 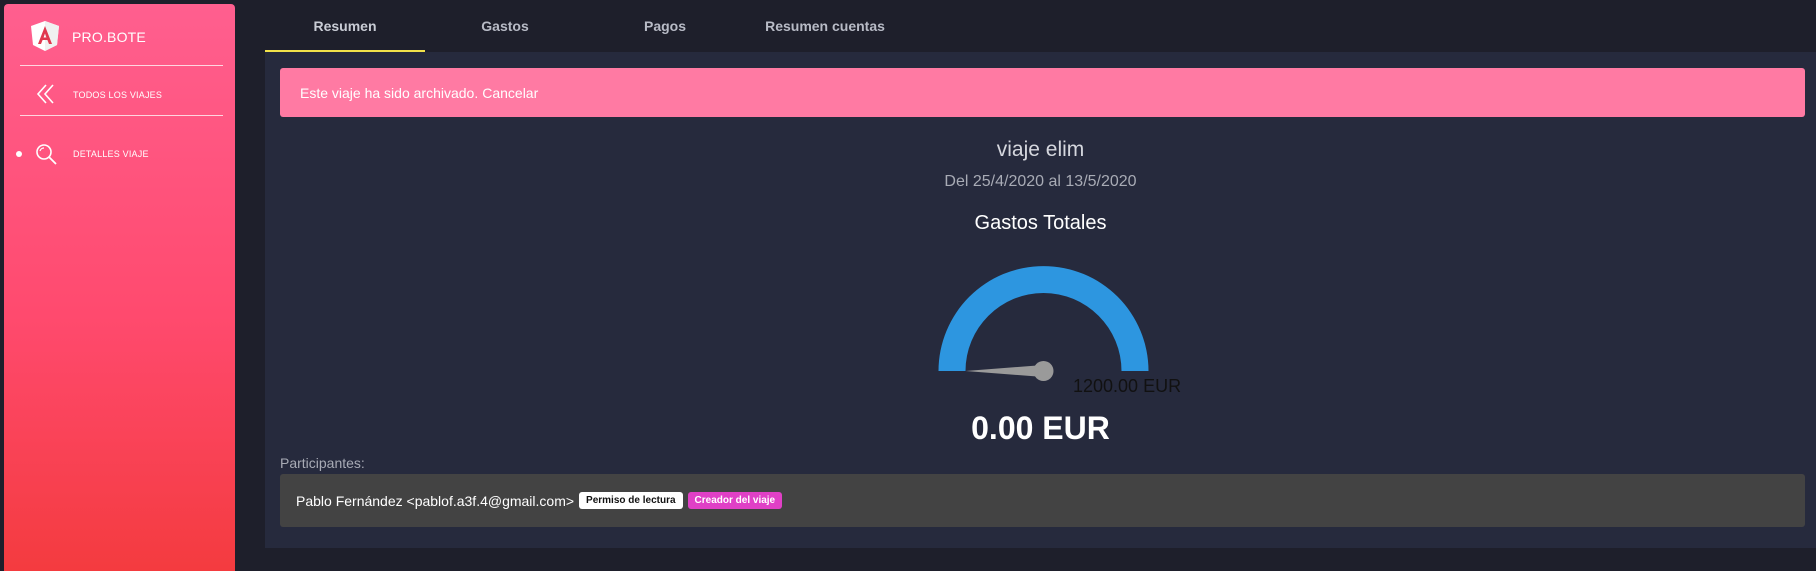 I want to click on tab-resumen: Resumen, so click(x=345, y=26).